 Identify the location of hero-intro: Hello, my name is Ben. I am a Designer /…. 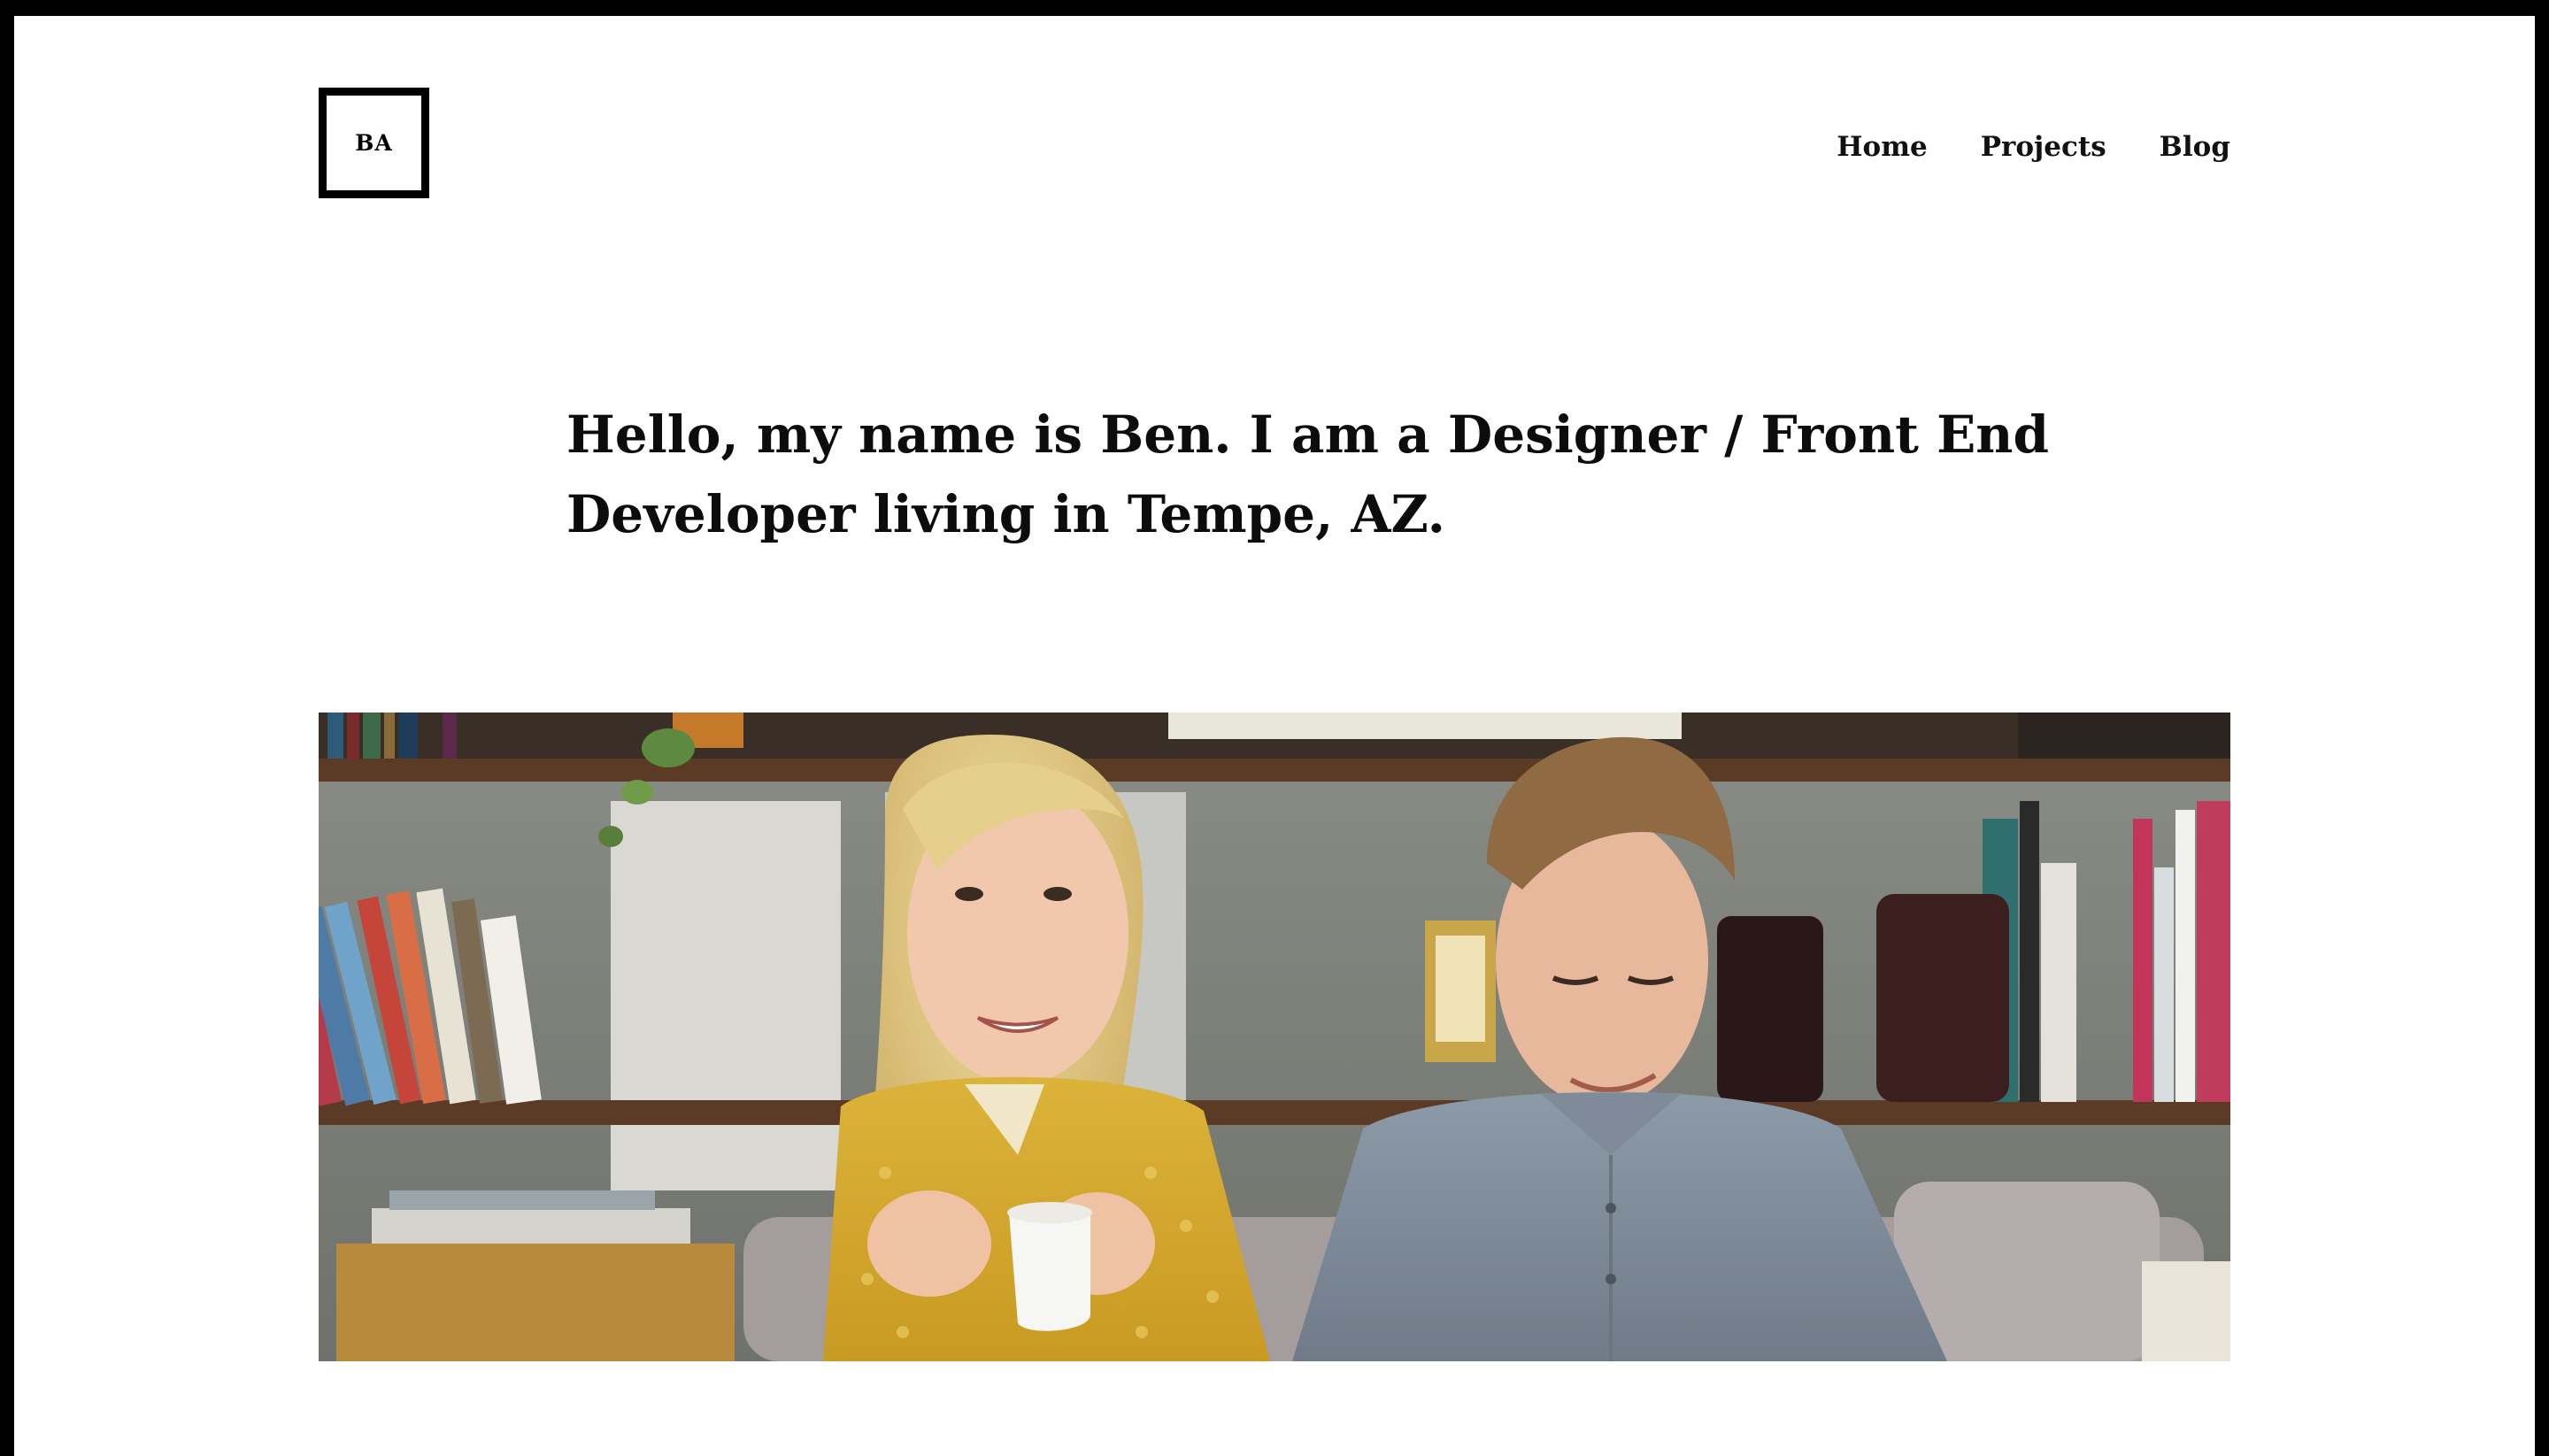
(1308, 474).